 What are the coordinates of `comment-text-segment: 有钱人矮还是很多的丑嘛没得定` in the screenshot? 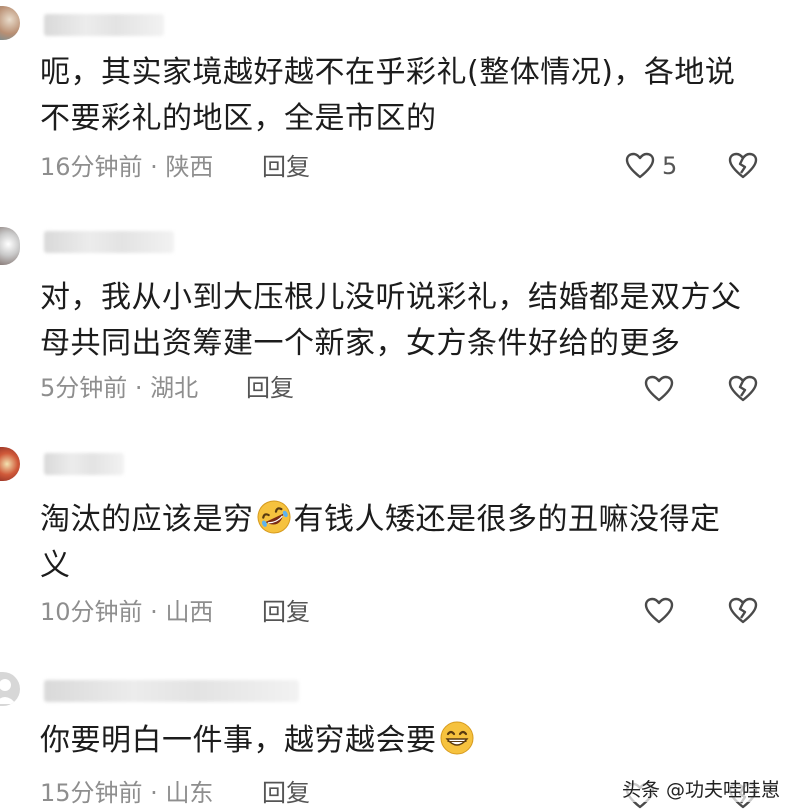 It's located at (507, 519).